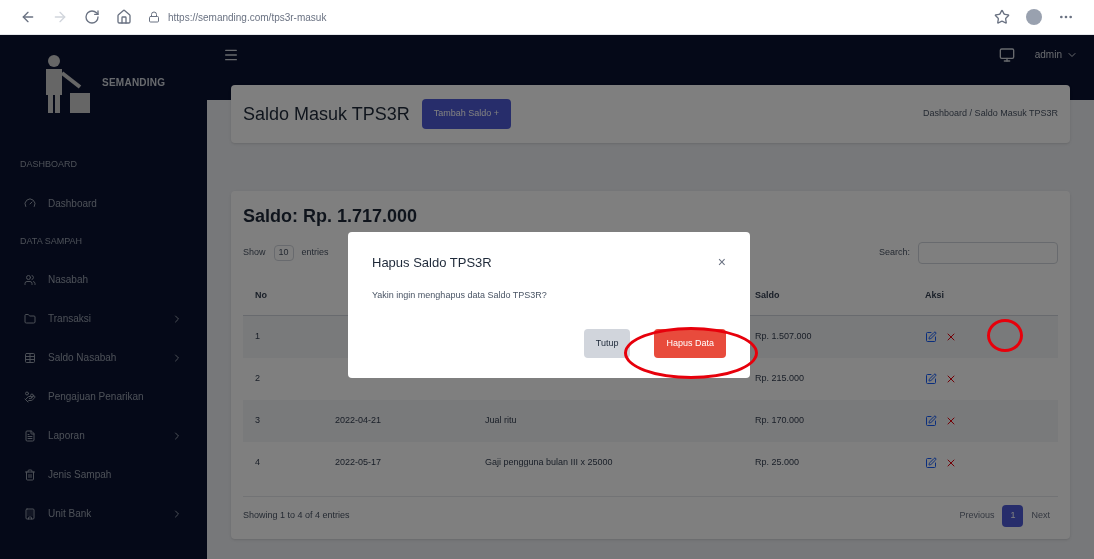 This screenshot has width=1094, height=559. Describe the element at coordinates (92, 17) in the screenshot. I see `reload-icon` at that location.